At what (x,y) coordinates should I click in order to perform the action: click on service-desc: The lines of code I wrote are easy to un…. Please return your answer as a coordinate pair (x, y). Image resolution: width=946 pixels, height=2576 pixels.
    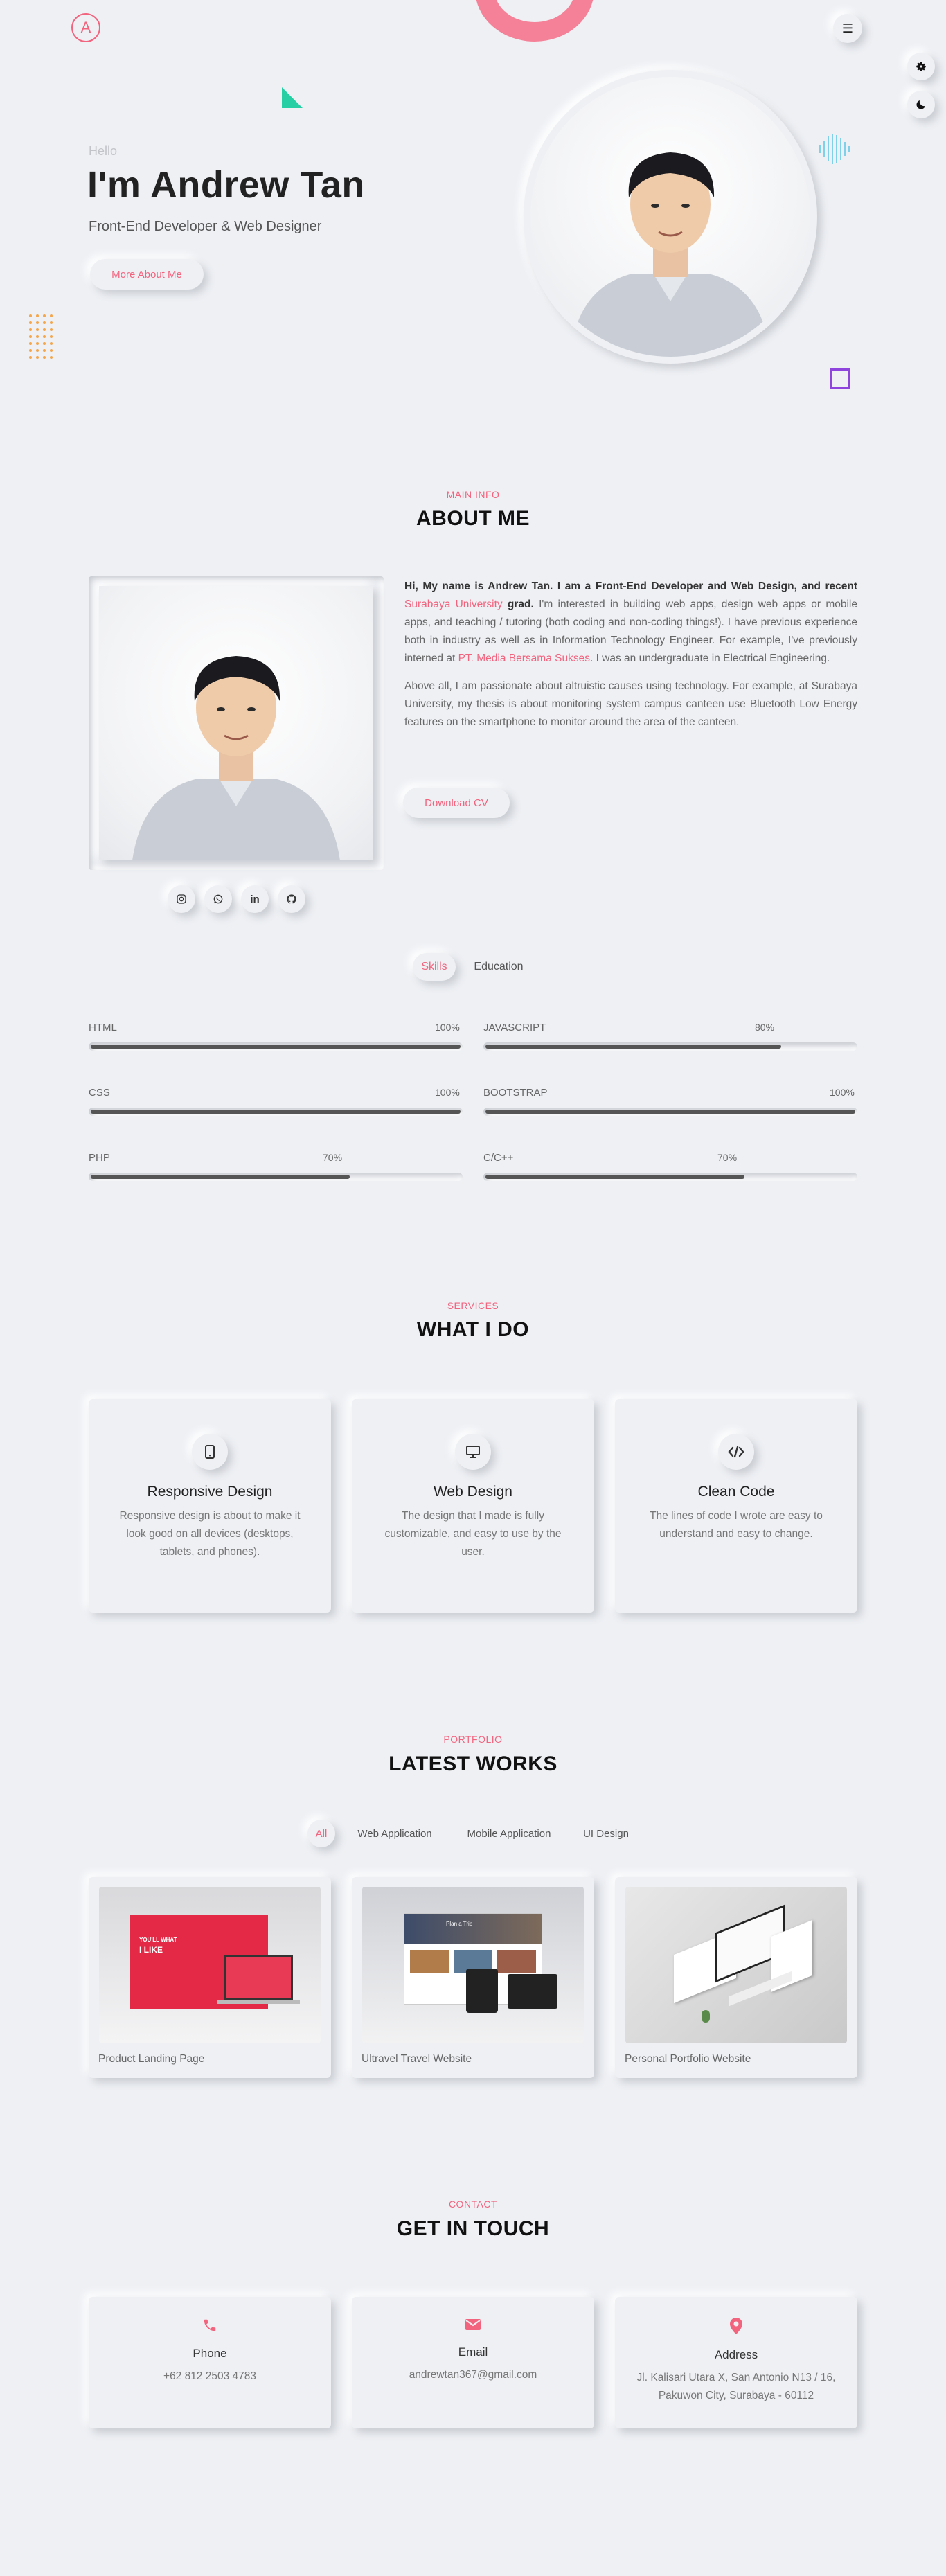
    Looking at the image, I should click on (736, 1525).